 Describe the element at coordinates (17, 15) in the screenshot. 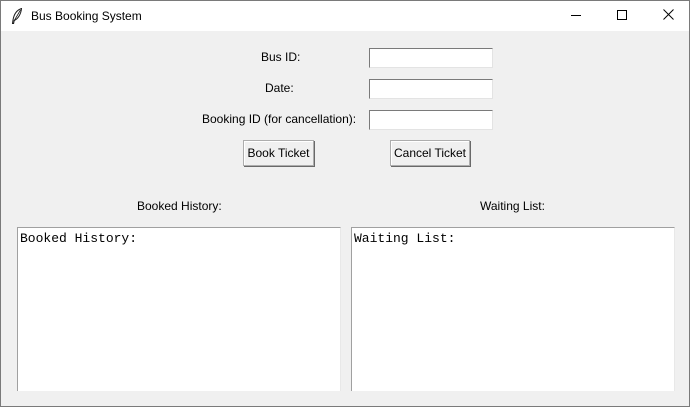

I see `feather-icon` at that location.